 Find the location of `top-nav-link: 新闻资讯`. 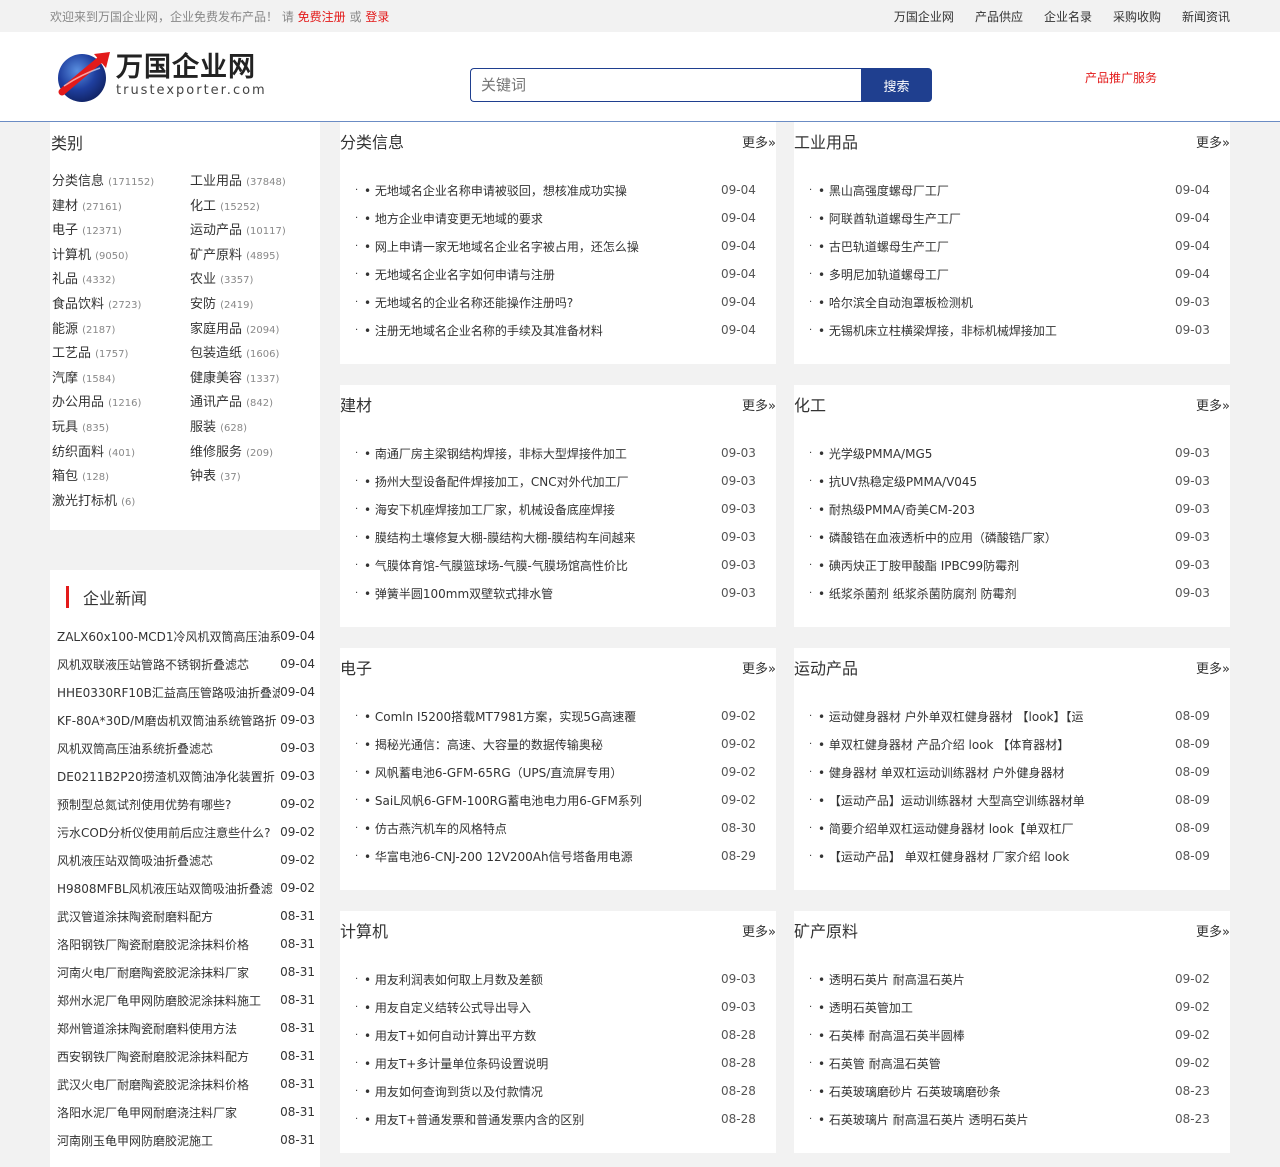

top-nav-link: 新闻资讯 is located at coordinates (1206, 16).